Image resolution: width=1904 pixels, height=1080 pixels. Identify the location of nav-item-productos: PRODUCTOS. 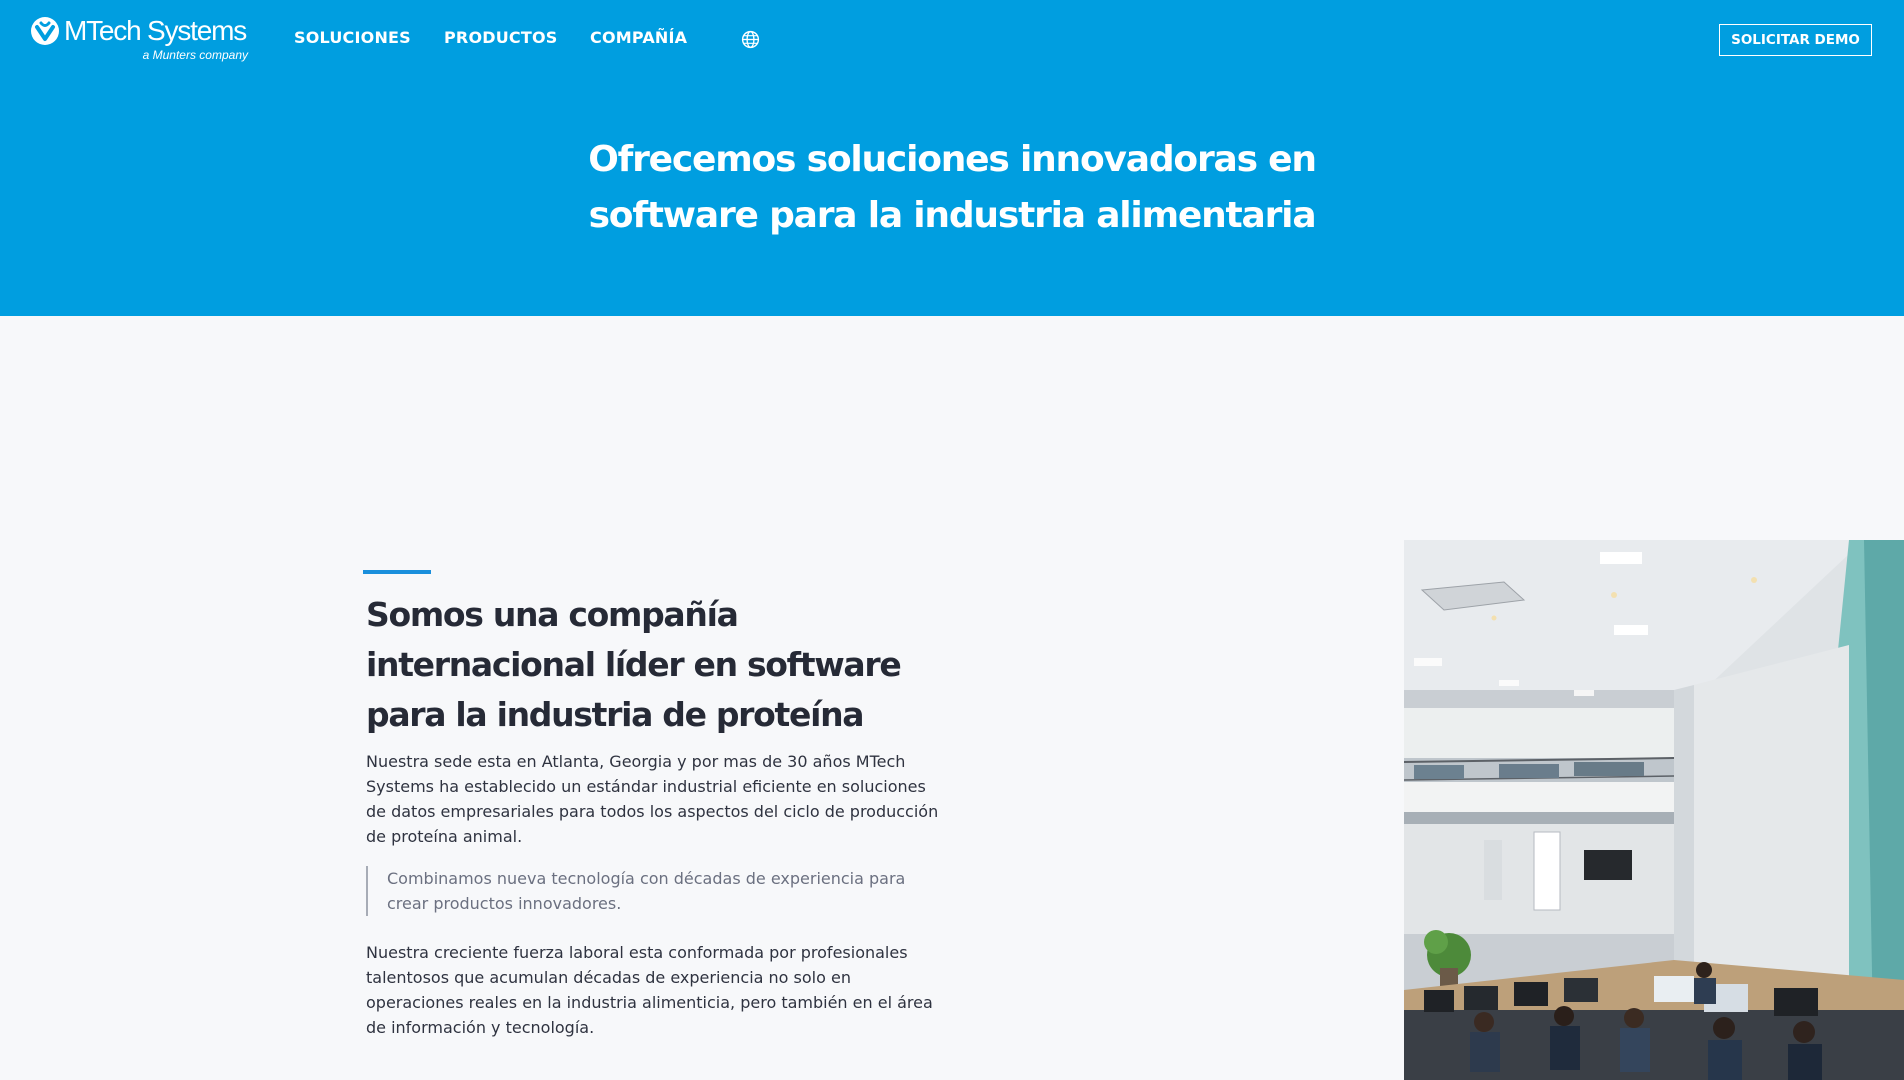
(501, 37).